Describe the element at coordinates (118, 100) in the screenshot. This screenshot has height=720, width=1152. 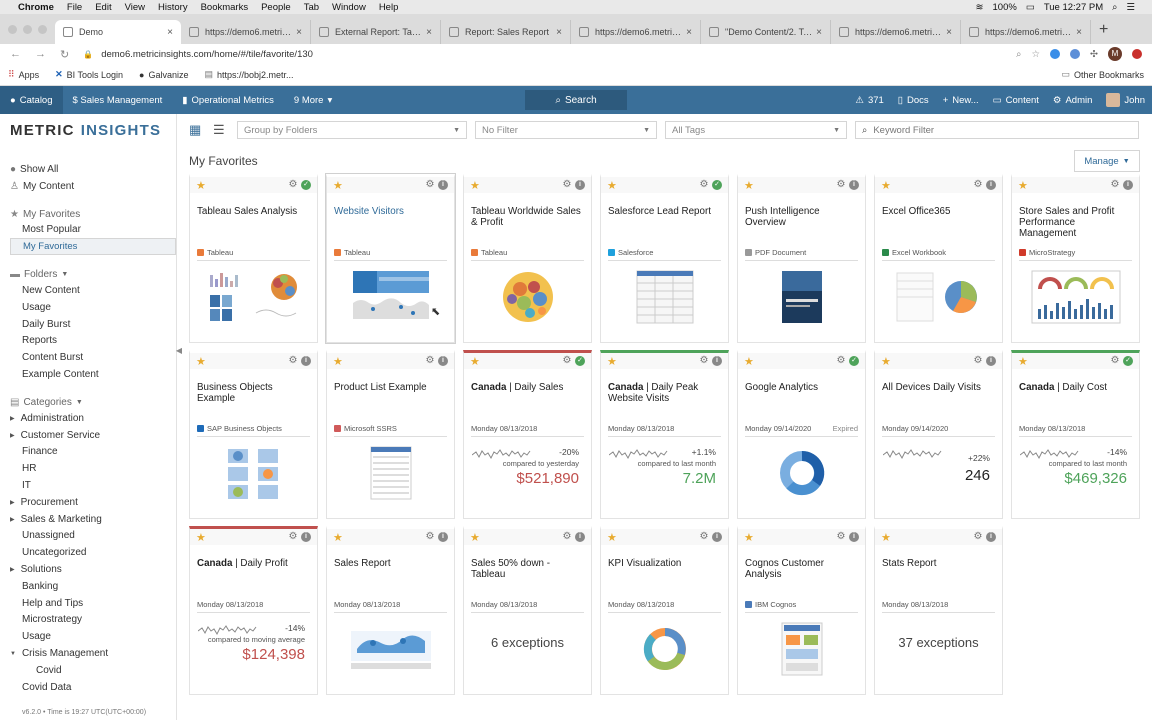
I see `nav-sales-management: $ Sales Management` at that location.